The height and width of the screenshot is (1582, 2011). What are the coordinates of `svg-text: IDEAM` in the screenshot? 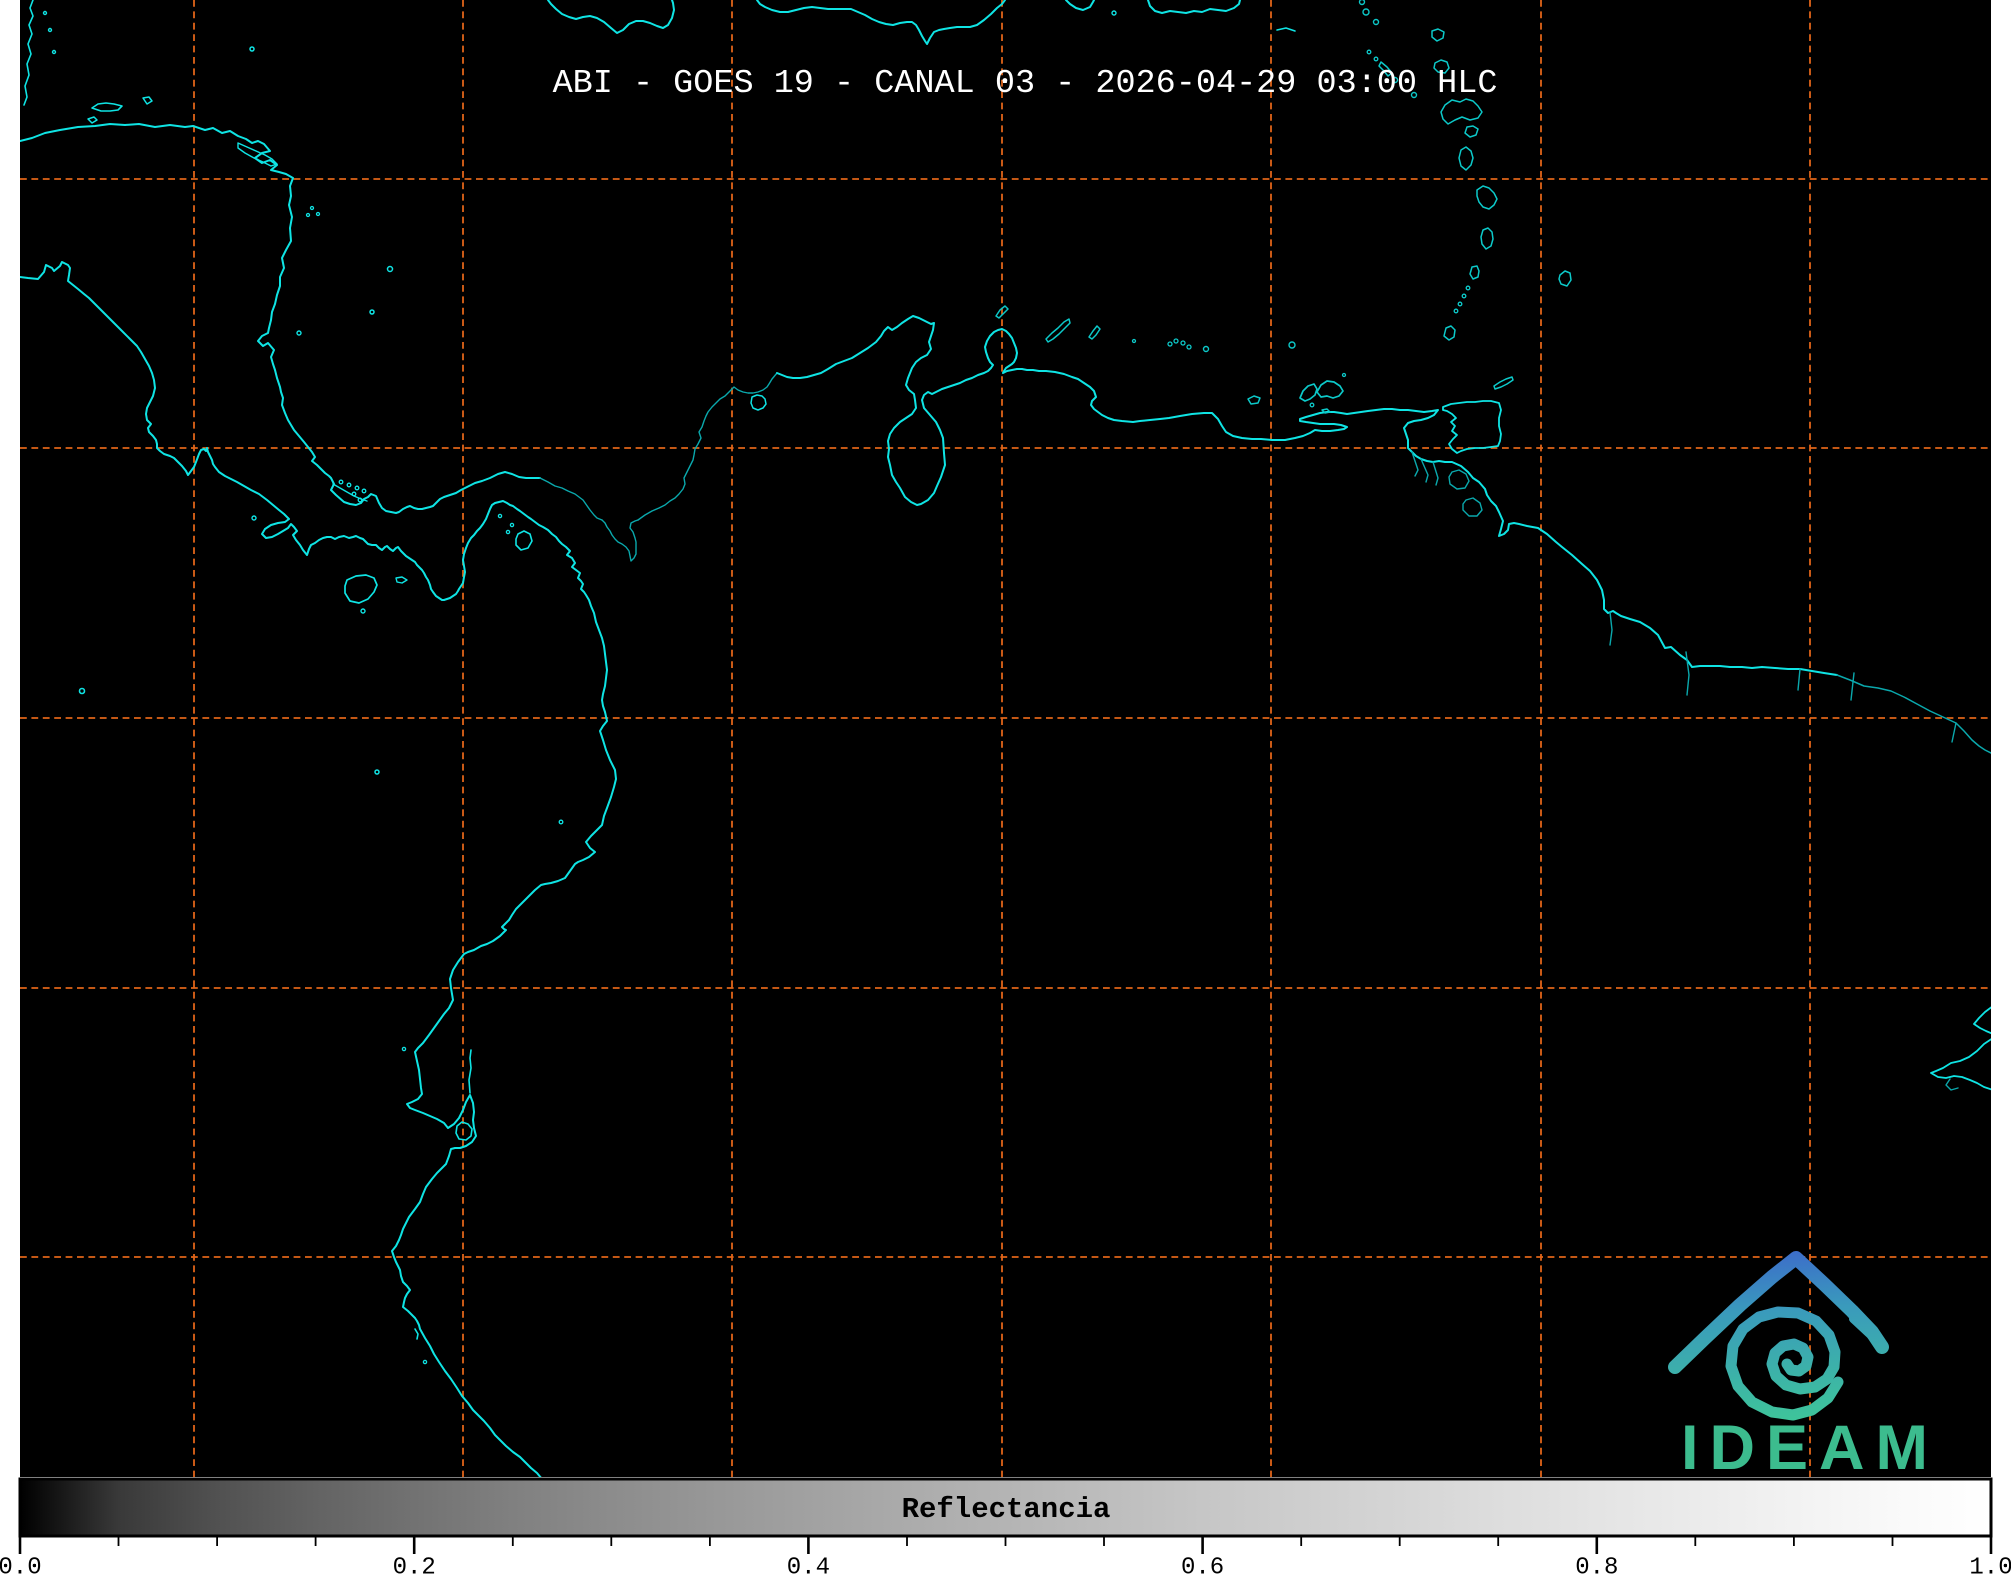 It's located at (1810, 1448).